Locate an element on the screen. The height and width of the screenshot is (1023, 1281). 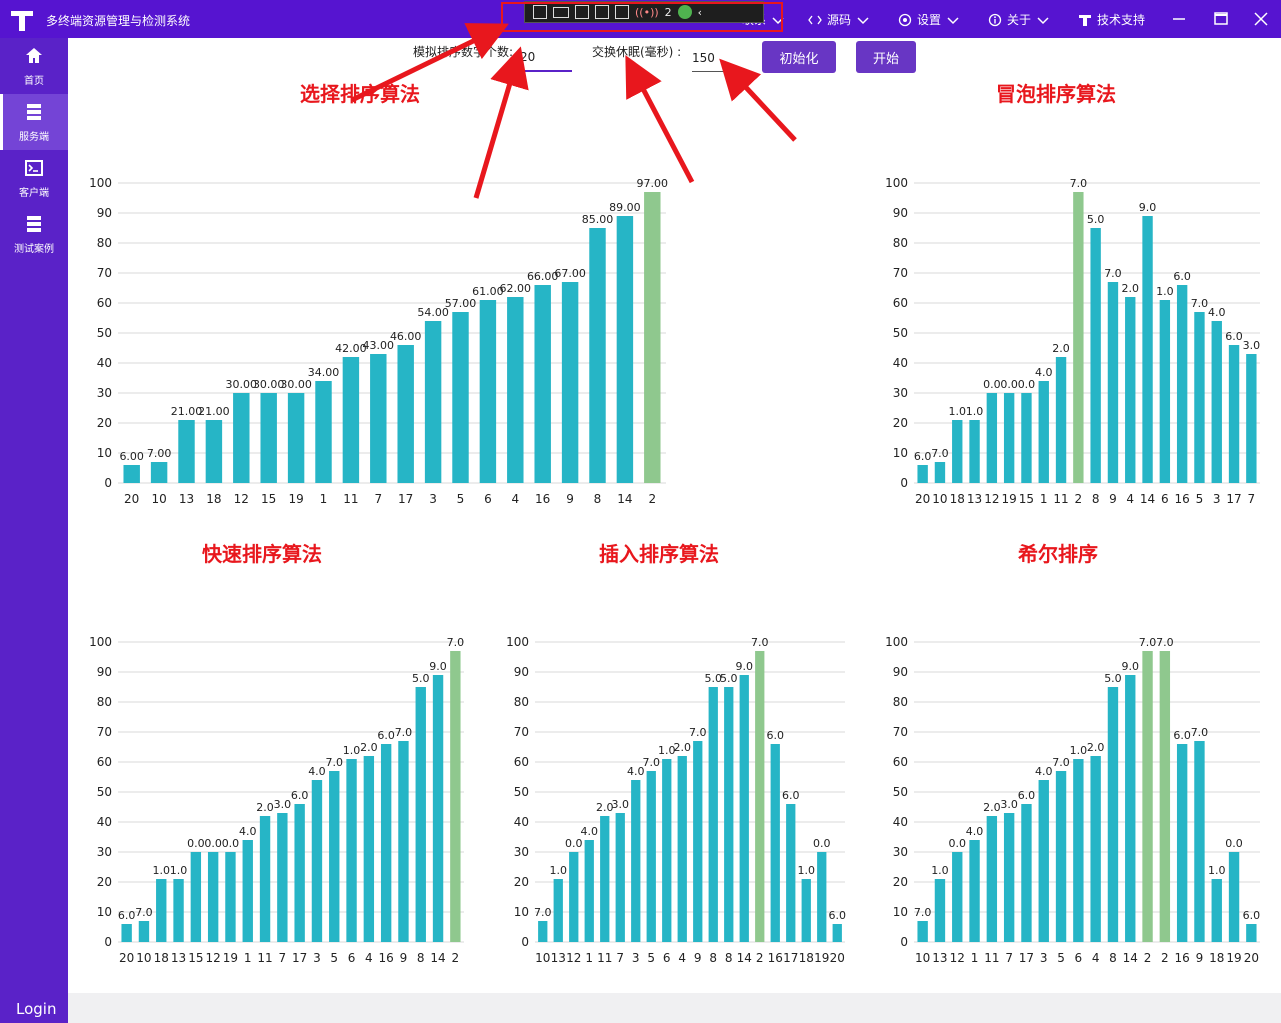
sleep-input is located at coordinates (717, 58).